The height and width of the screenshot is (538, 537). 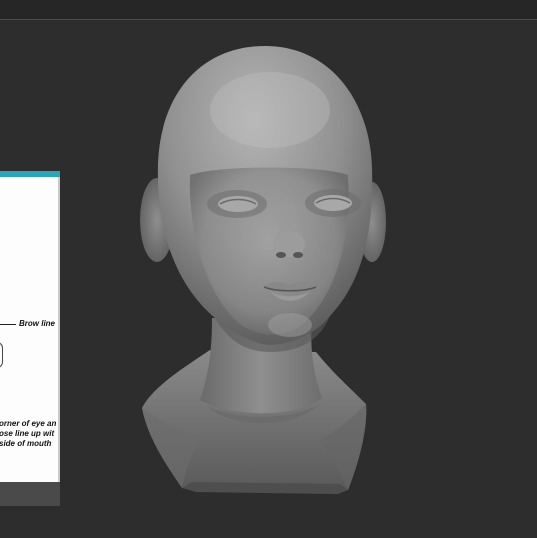 What do you see at coordinates (290, 325) in the screenshot?
I see `chin` at bounding box center [290, 325].